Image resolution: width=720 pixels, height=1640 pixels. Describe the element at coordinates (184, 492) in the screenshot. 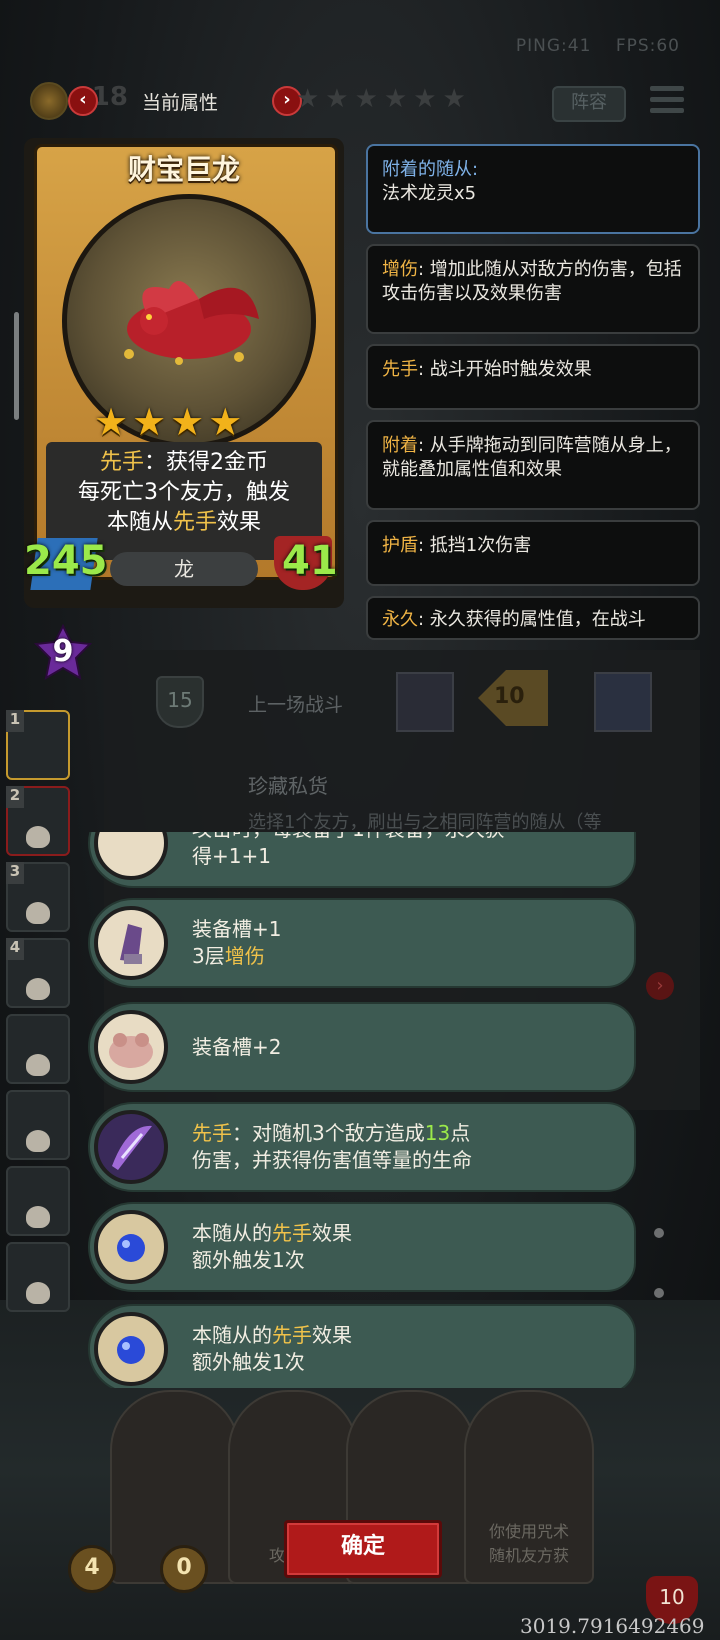

I see `desc-text: 每死亡3个友方，触发` at that location.